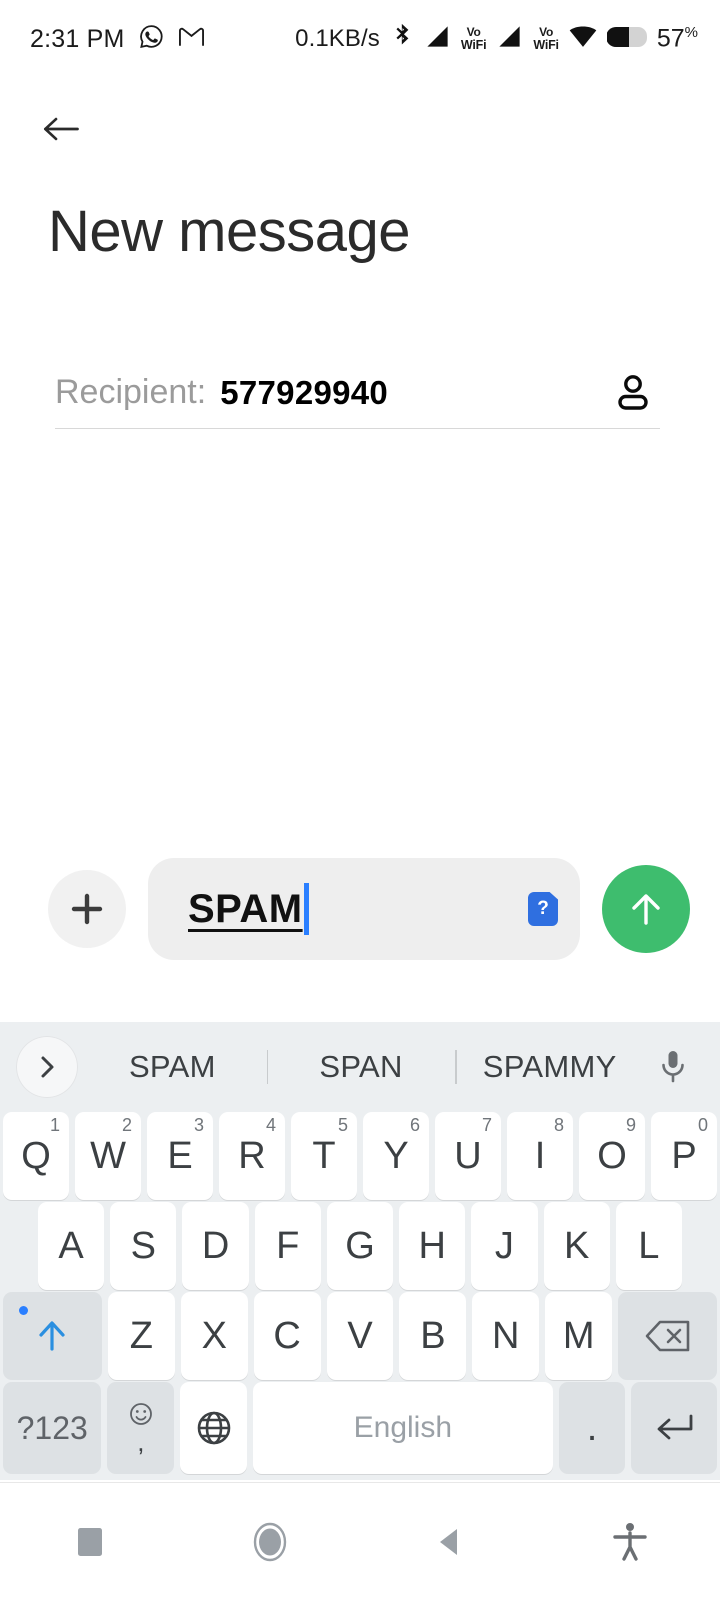 The height and width of the screenshot is (1600, 720). I want to click on emoji-comma-key: ,, so click(141, 1428).